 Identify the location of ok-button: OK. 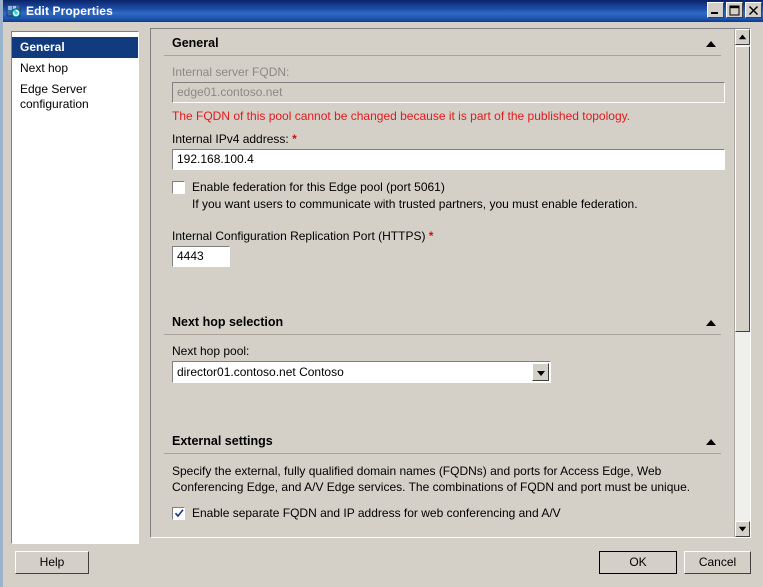
(638, 562).